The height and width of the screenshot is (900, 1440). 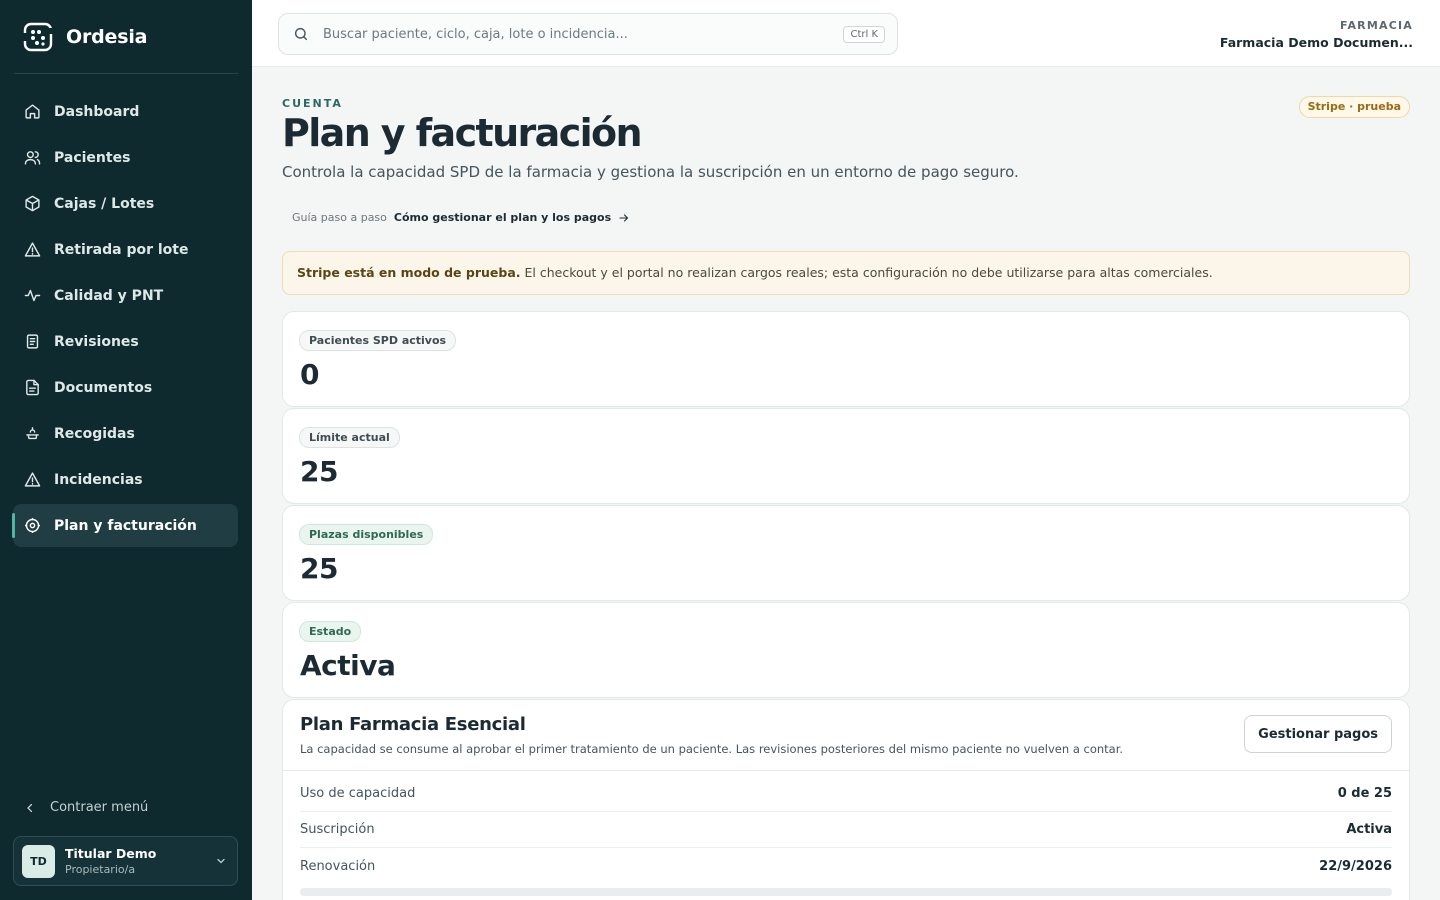 I want to click on sidebar-item-label: Incidencias, so click(x=98, y=479).